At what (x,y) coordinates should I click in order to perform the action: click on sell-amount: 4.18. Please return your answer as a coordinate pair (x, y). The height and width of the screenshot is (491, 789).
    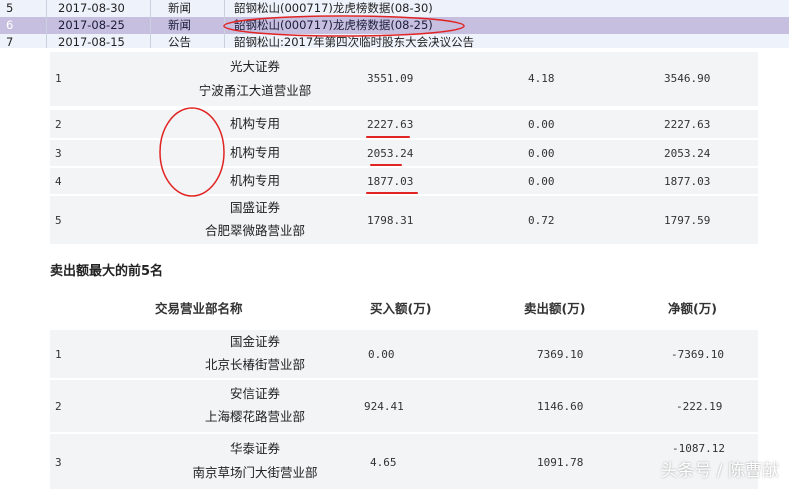
    Looking at the image, I should click on (541, 78).